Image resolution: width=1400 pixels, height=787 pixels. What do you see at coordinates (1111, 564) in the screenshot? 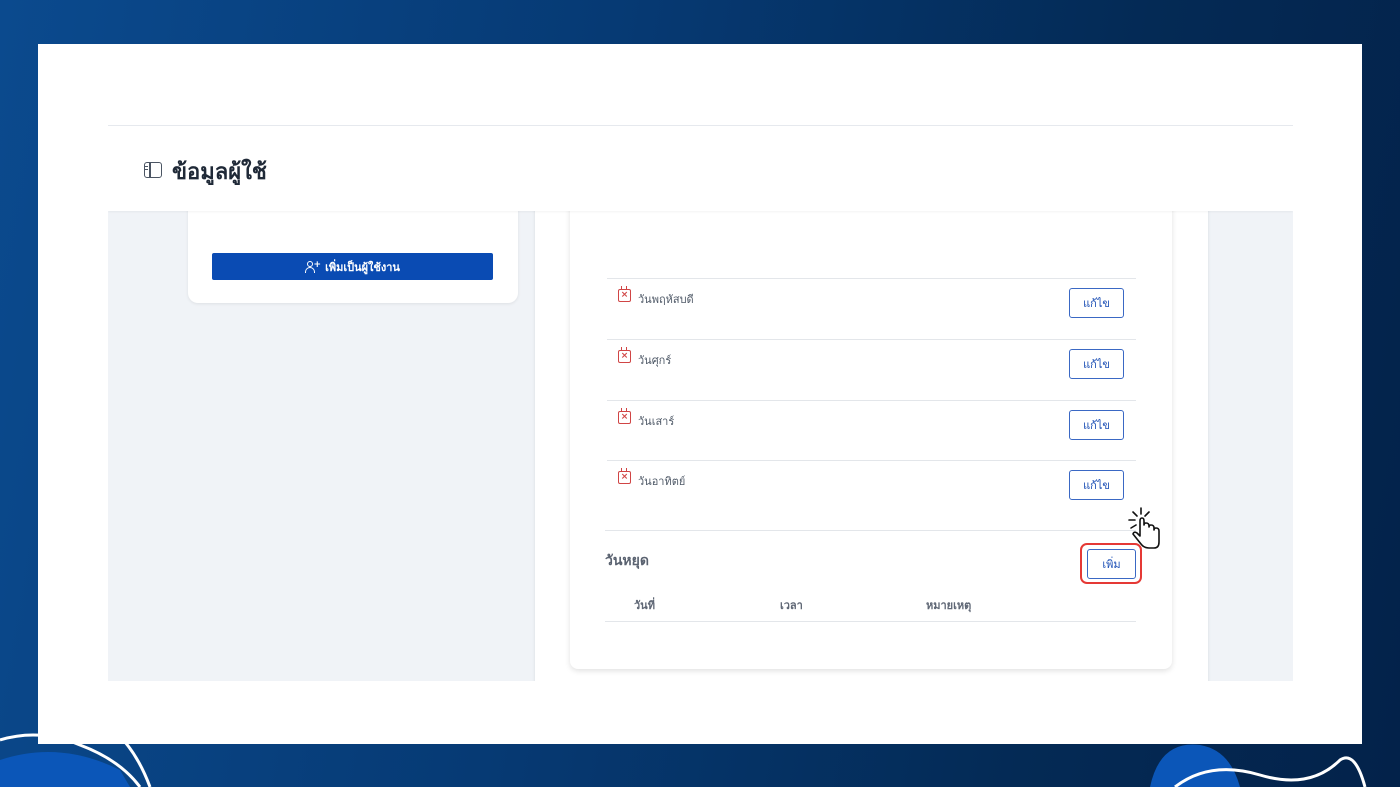
I see `add-holiday-button: เพิ่ม` at bounding box center [1111, 564].